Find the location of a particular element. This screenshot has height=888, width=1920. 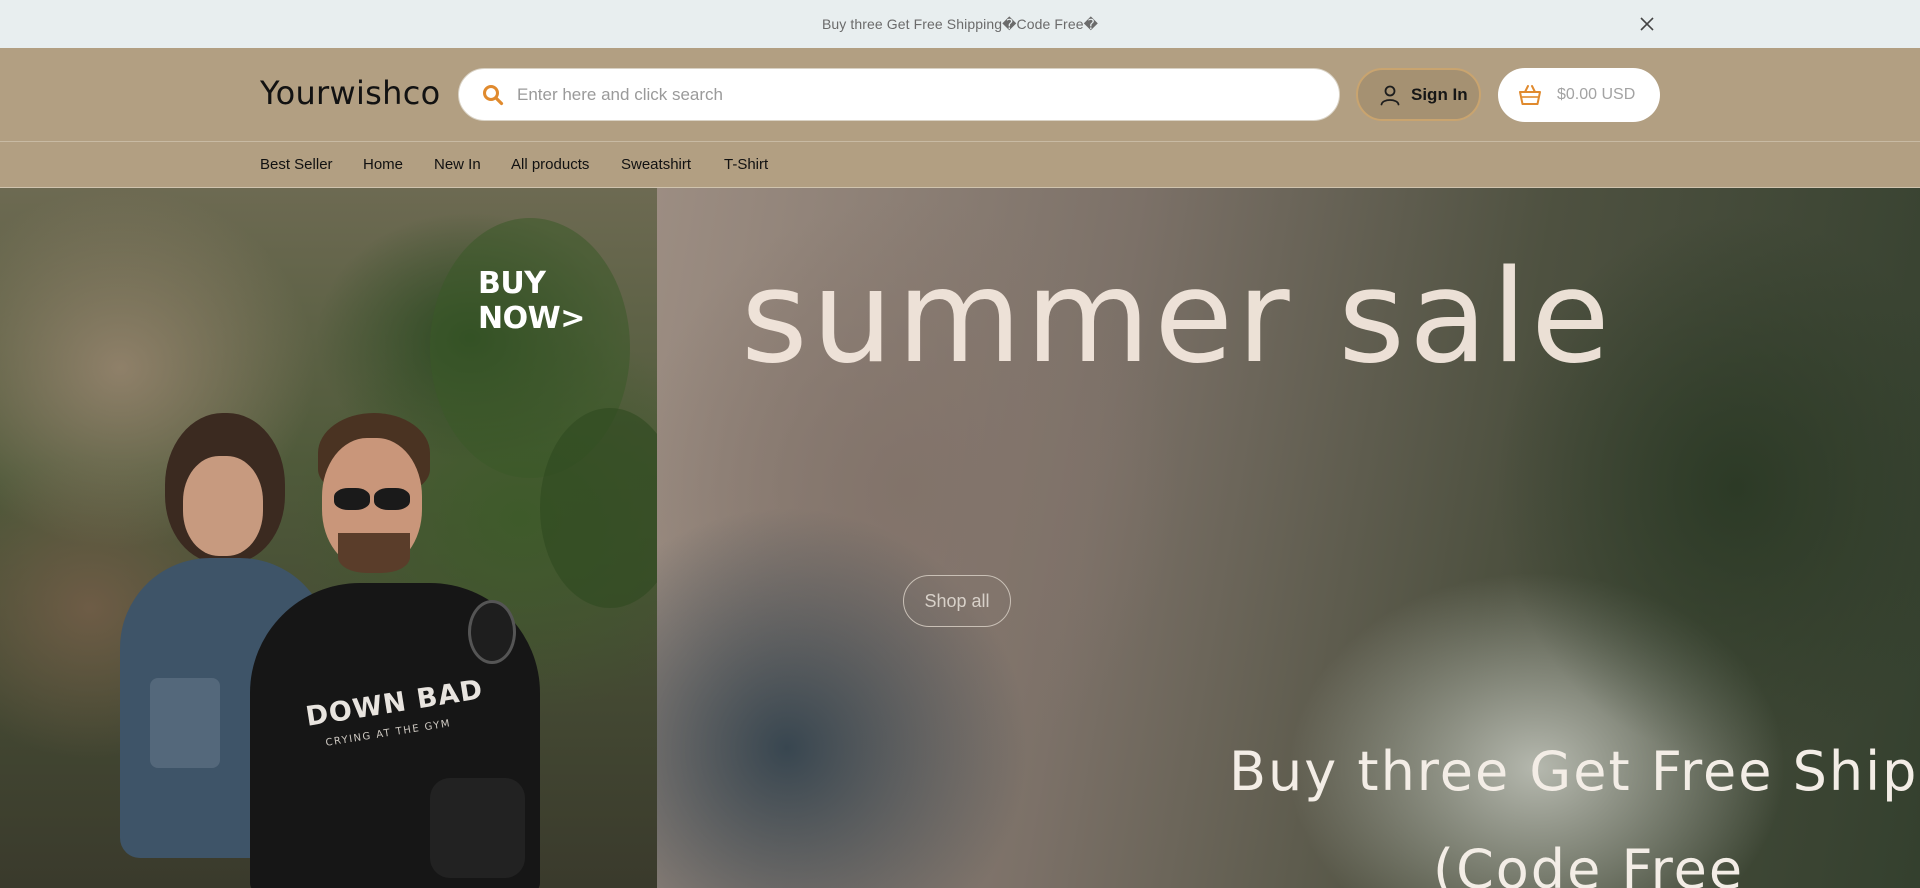

nav-item-all-products: All products is located at coordinates (550, 164).